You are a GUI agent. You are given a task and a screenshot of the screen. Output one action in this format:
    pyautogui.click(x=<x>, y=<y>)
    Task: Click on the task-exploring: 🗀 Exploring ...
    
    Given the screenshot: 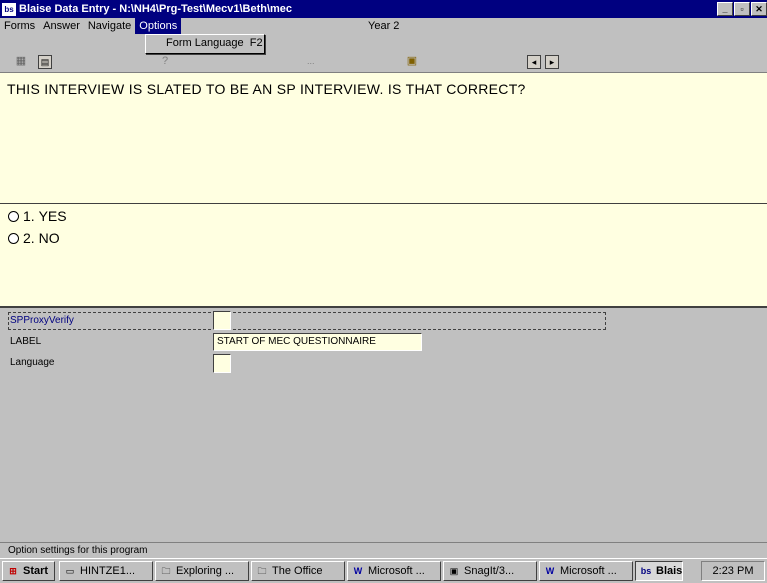 What is the action you would take?
    pyautogui.click(x=202, y=571)
    